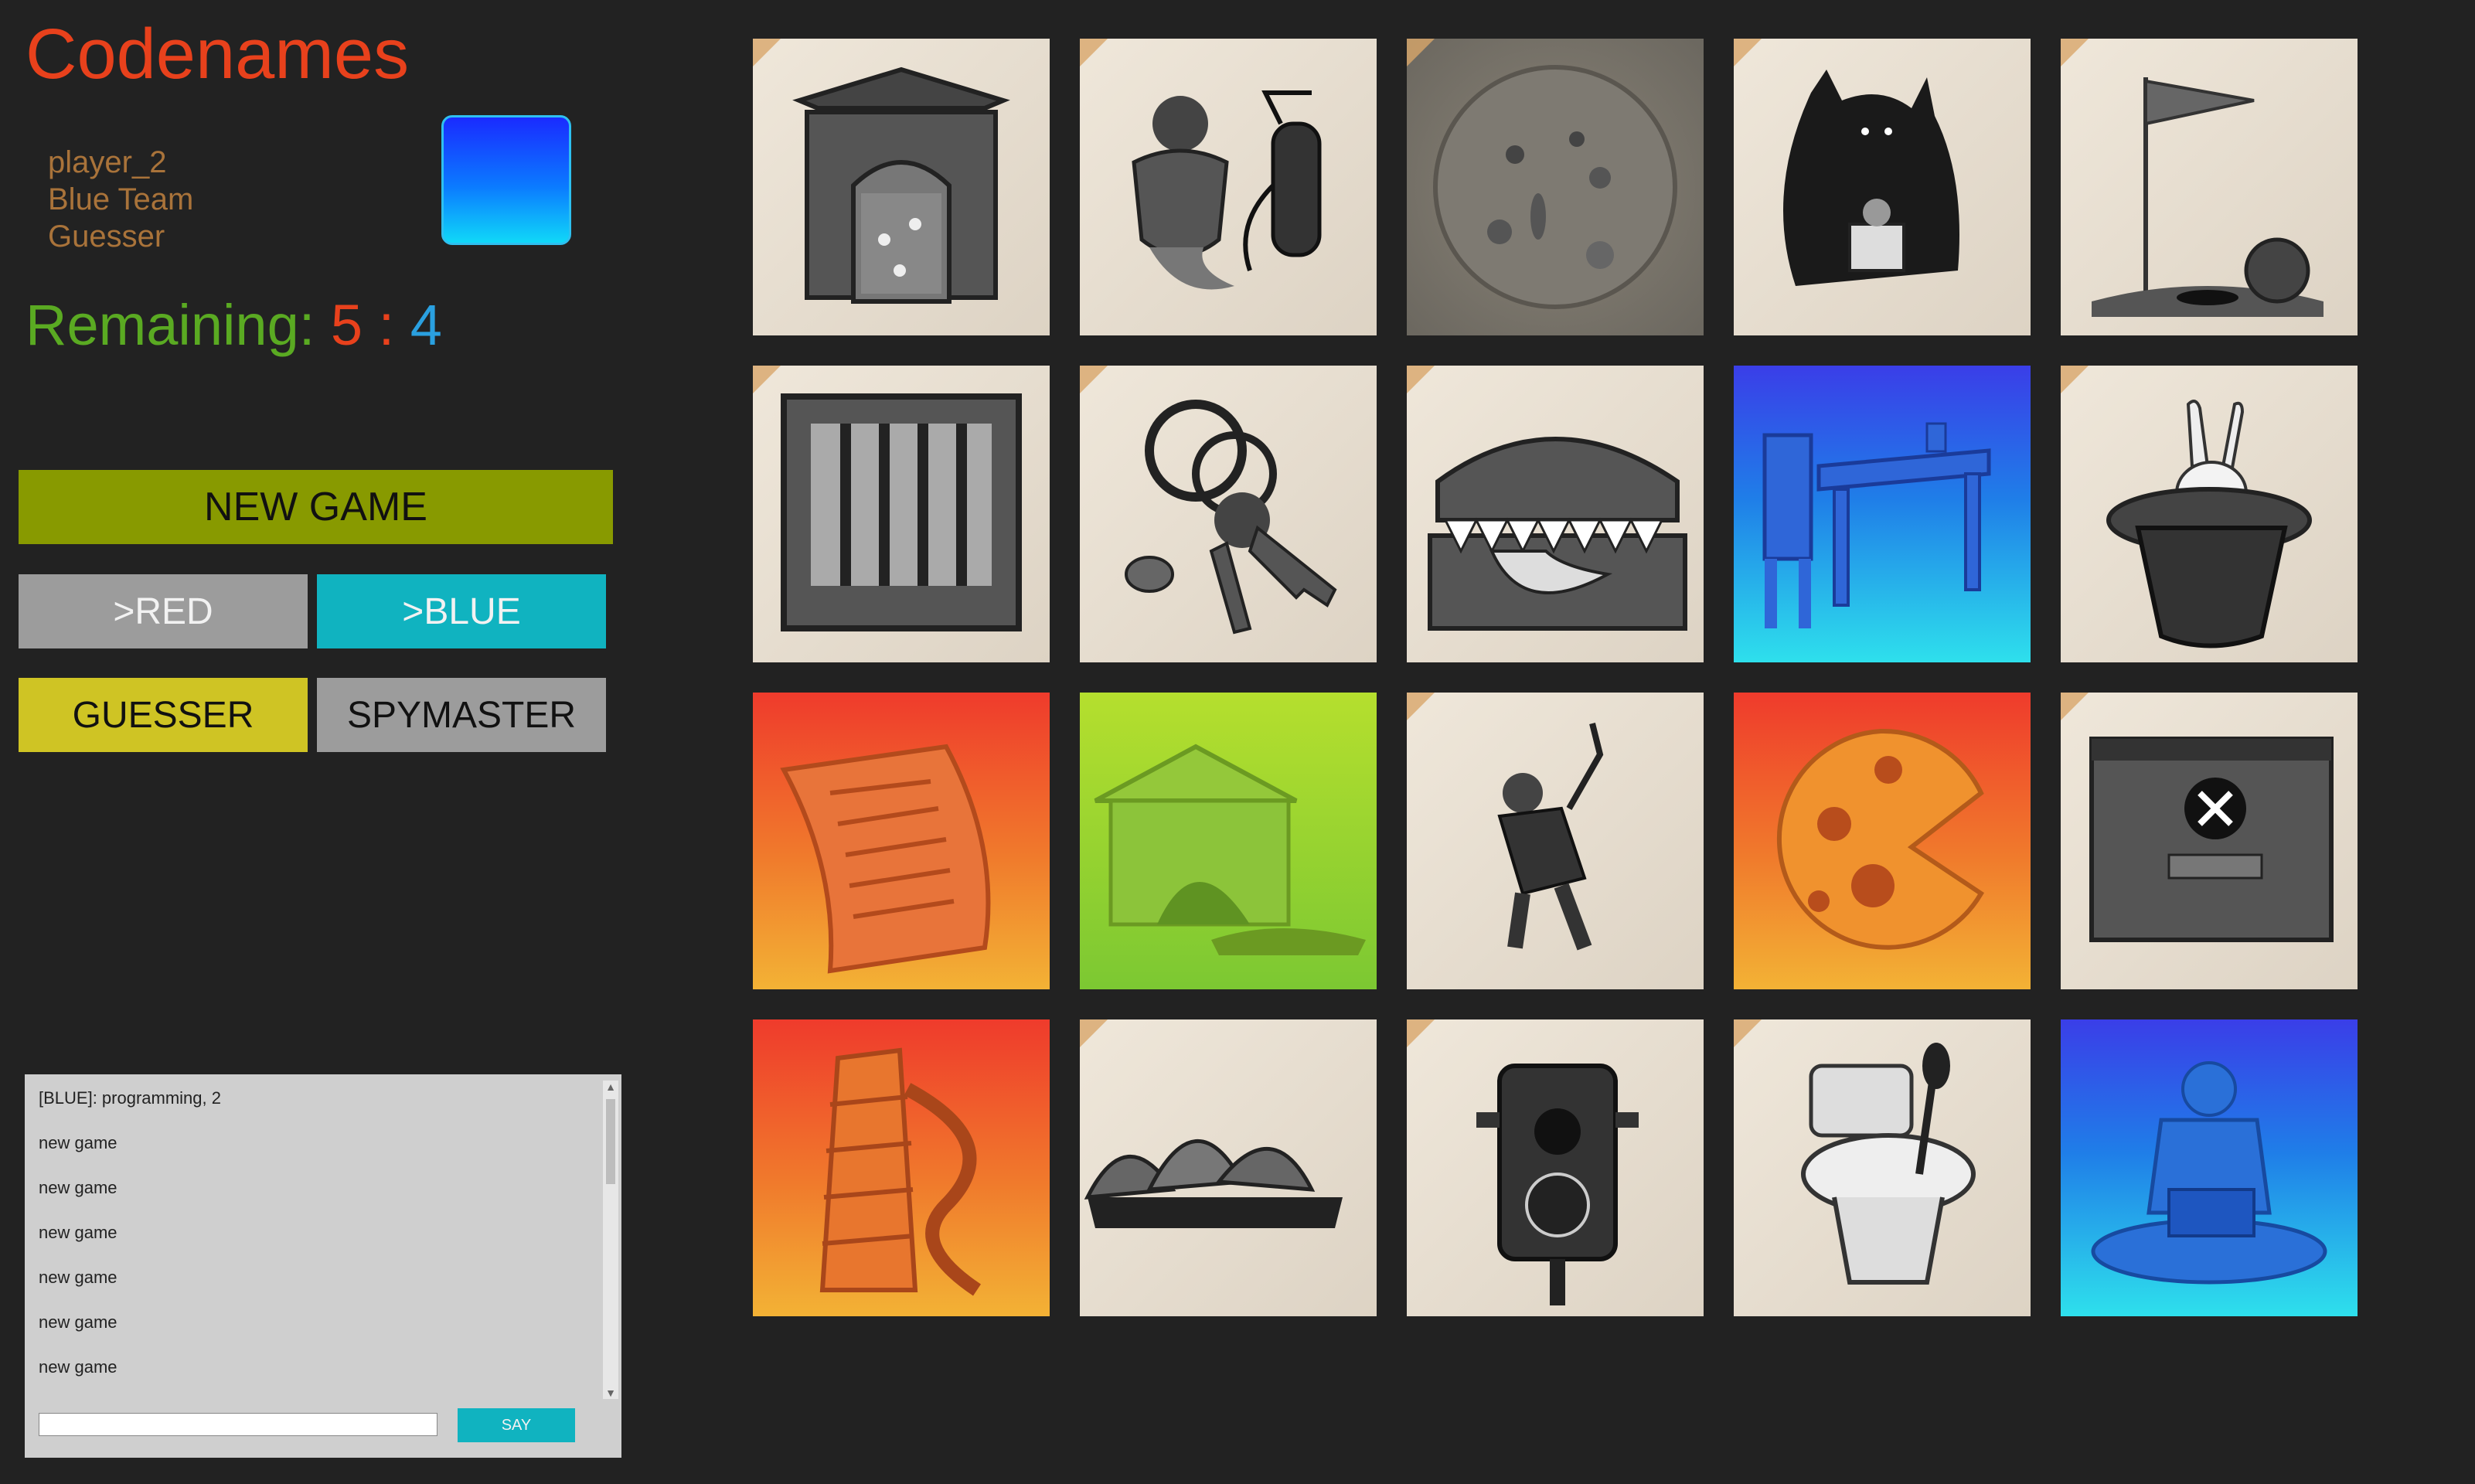 This screenshot has width=2475, height=1484. I want to click on remaining-counter: Remaining: 5 : 4, so click(234, 325).